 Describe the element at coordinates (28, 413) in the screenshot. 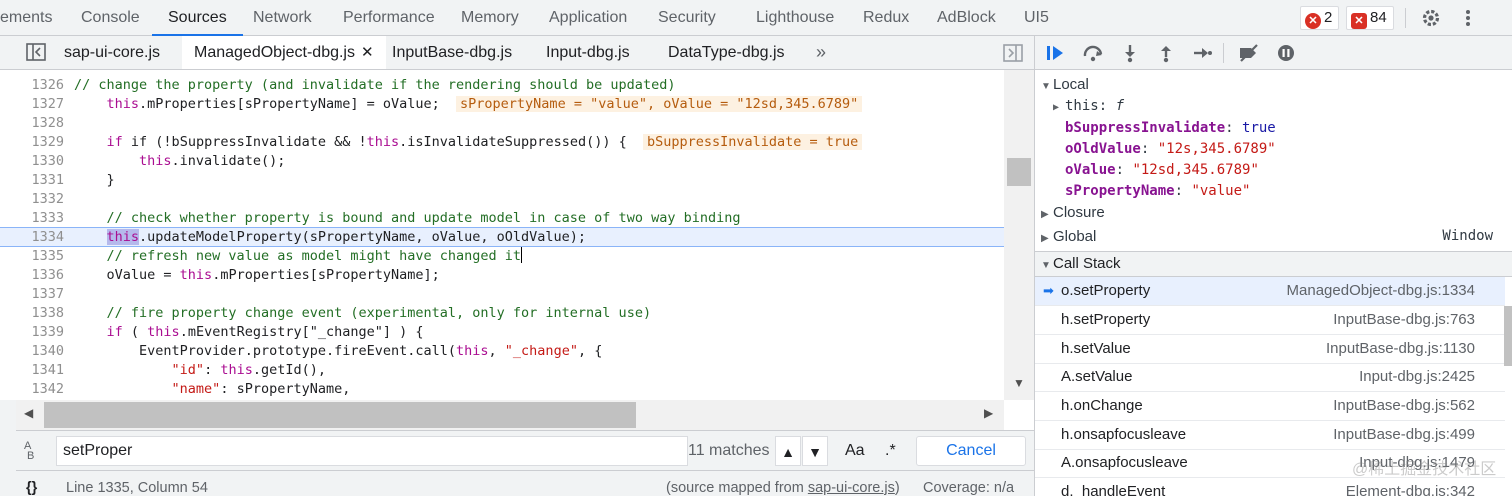

I see `scroll-left-icon: ◀` at that location.